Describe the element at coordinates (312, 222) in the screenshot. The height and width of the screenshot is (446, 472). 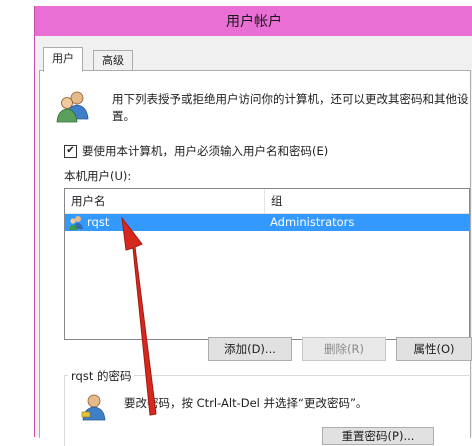
I see `row-group: Administrators` at that location.